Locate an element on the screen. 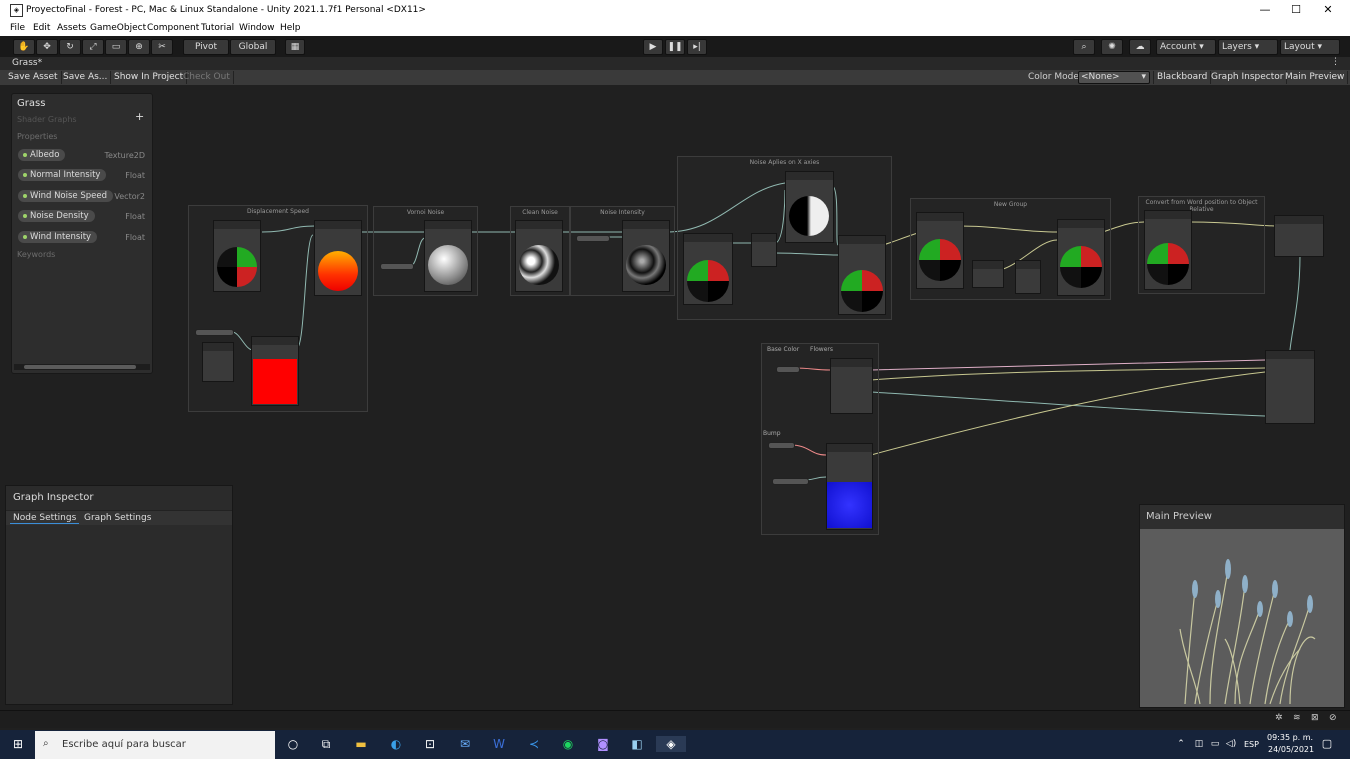 The height and width of the screenshot is (759, 1350). group-subtitle: Flowers is located at coordinates (821, 349).